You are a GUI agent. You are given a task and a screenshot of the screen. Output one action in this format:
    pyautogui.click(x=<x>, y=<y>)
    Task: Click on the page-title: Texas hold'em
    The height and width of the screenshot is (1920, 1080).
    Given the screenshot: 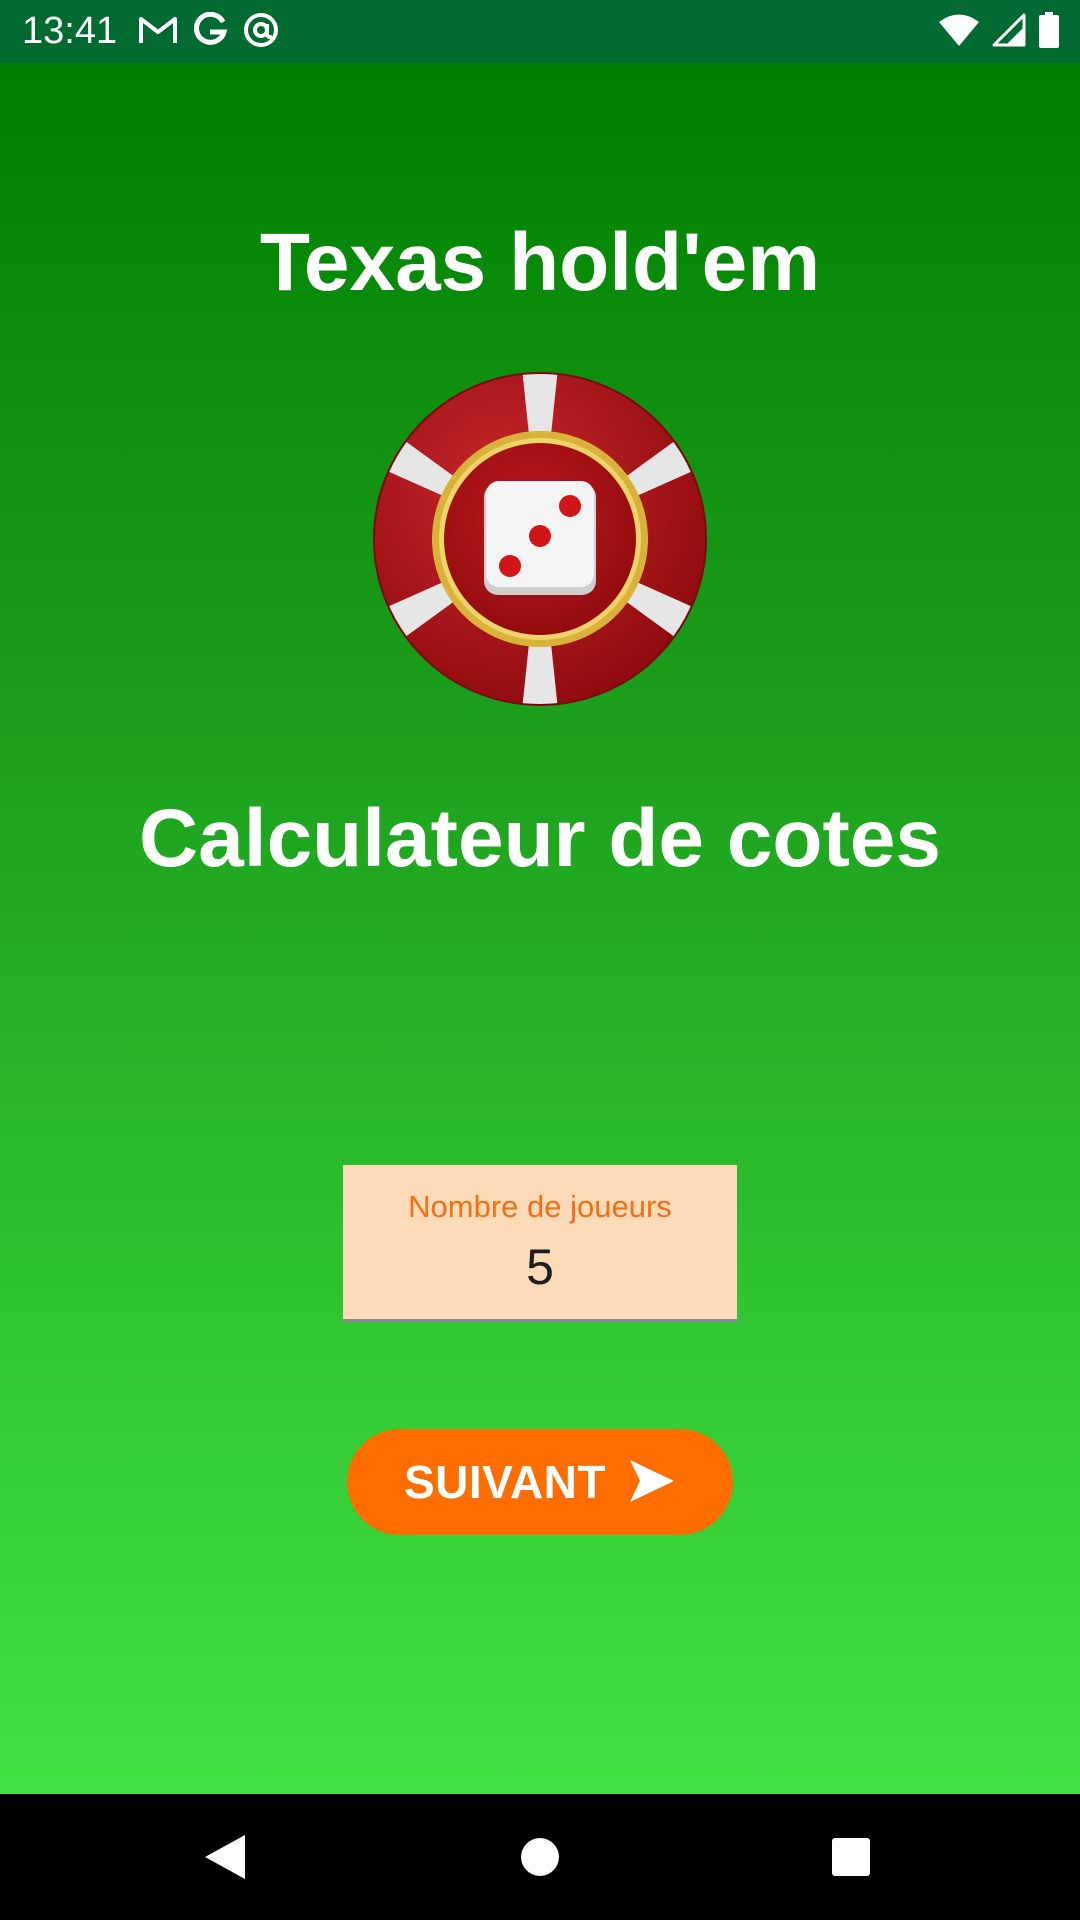 What is the action you would take?
    pyautogui.click(x=540, y=262)
    